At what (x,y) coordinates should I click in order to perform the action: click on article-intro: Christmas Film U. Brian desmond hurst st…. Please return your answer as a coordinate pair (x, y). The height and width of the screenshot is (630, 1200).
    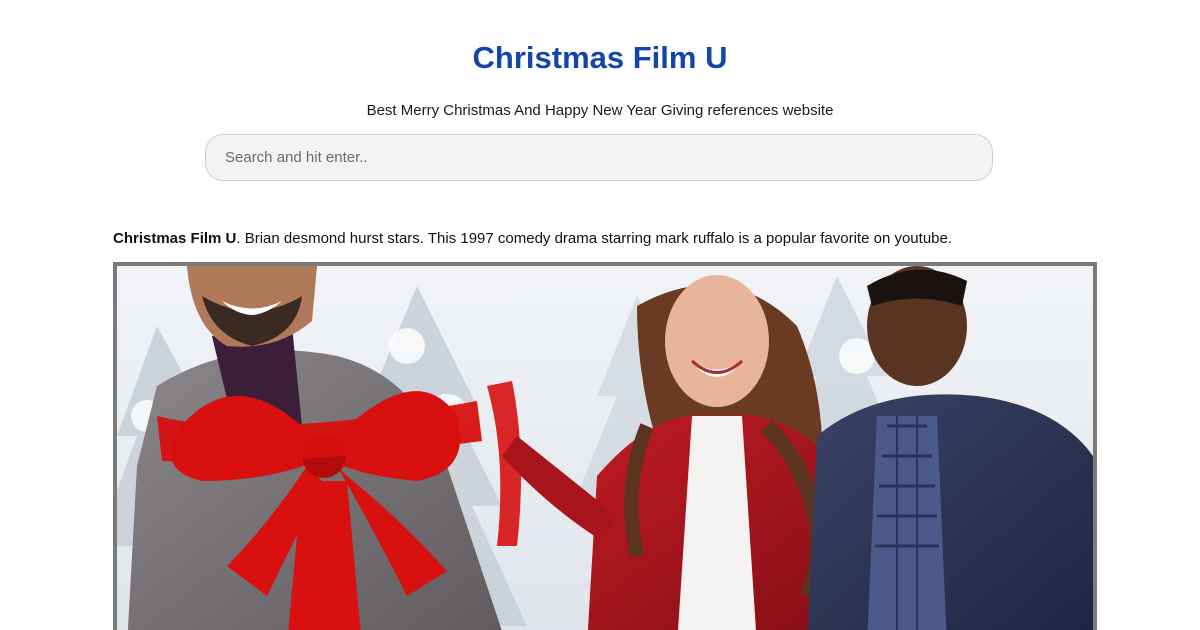
    Looking at the image, I should click on (608, 239).